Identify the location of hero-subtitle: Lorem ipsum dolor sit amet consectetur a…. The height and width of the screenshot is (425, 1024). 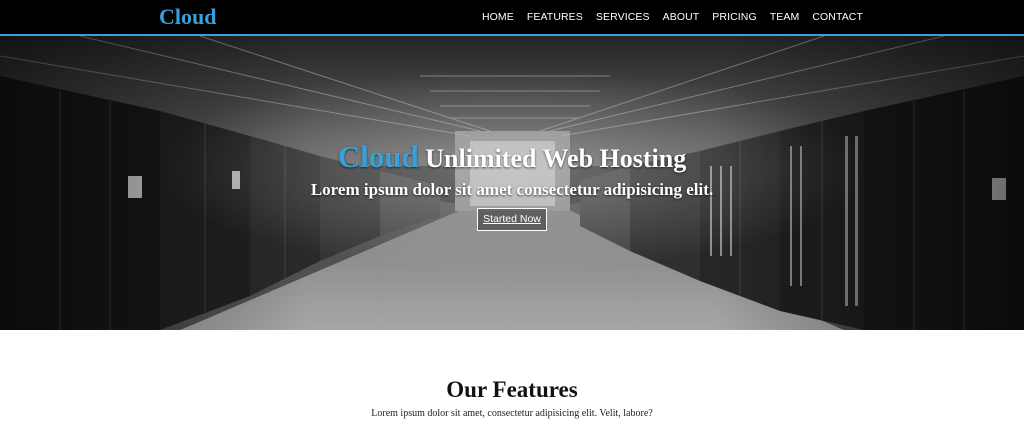
(512, 189).